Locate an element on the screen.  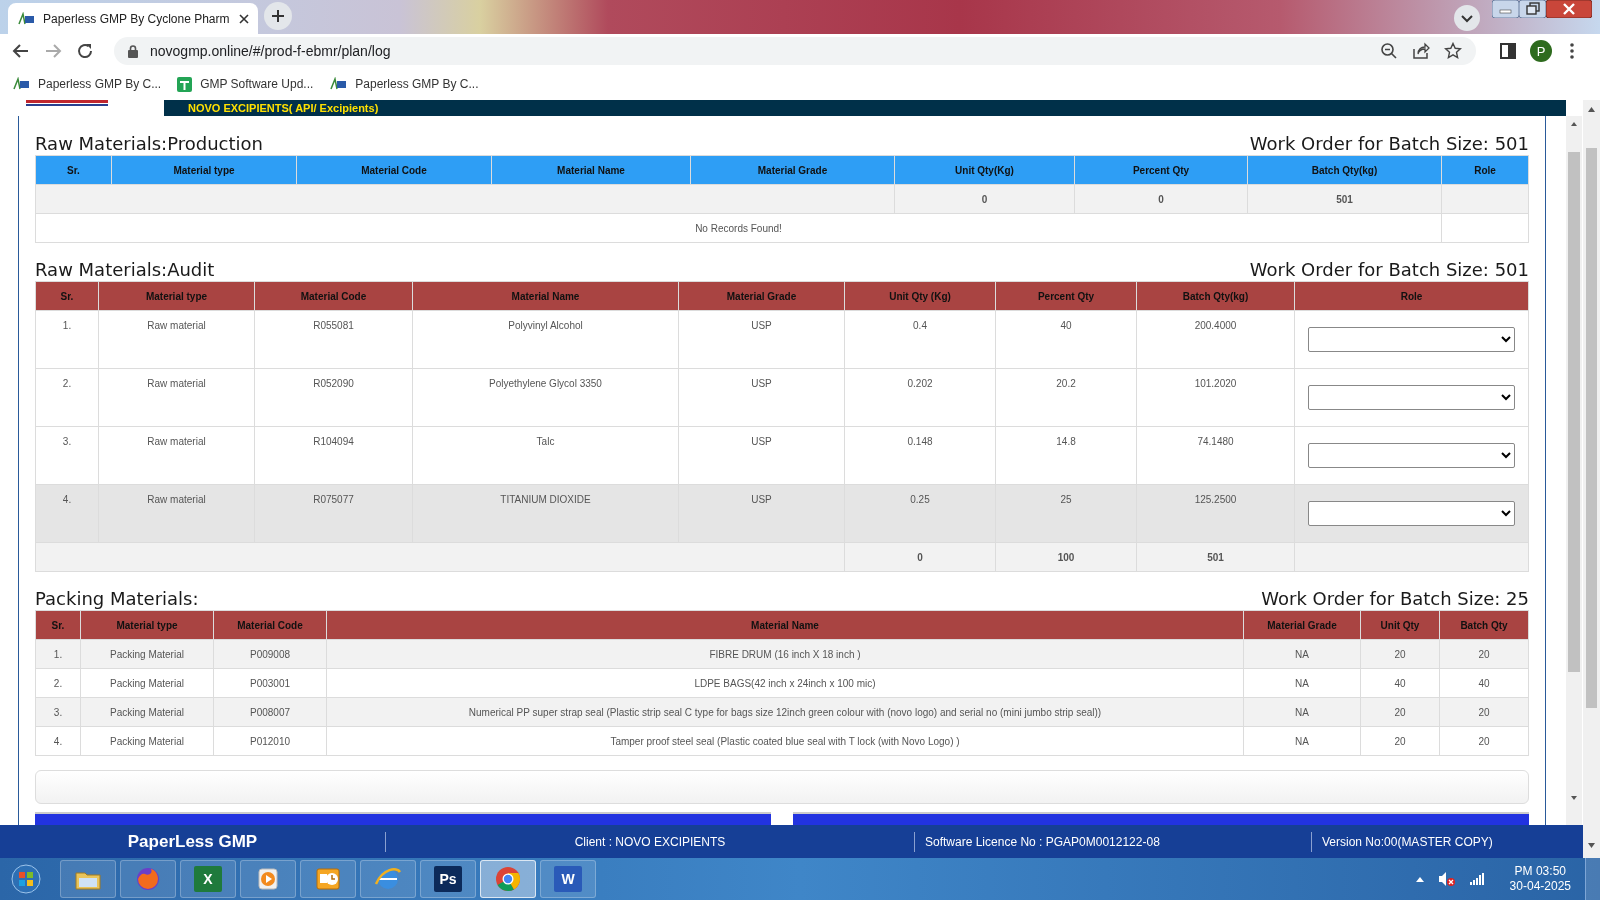
version-label: Version No:00(MASTER COPY) is located at coordinates (1407, 841).